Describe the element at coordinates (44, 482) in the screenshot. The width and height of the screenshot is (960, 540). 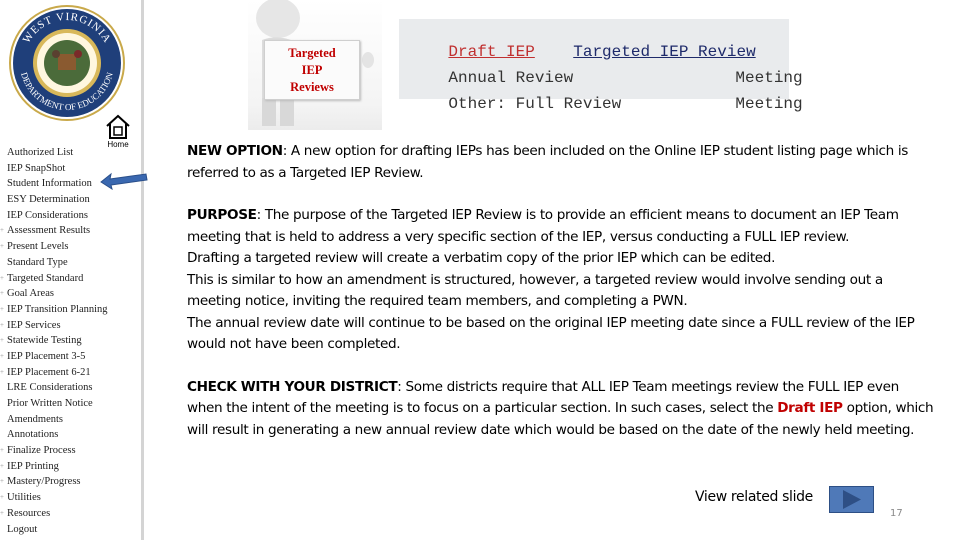
I see `sidebar-item-label: Mastery/Progress` at that location.